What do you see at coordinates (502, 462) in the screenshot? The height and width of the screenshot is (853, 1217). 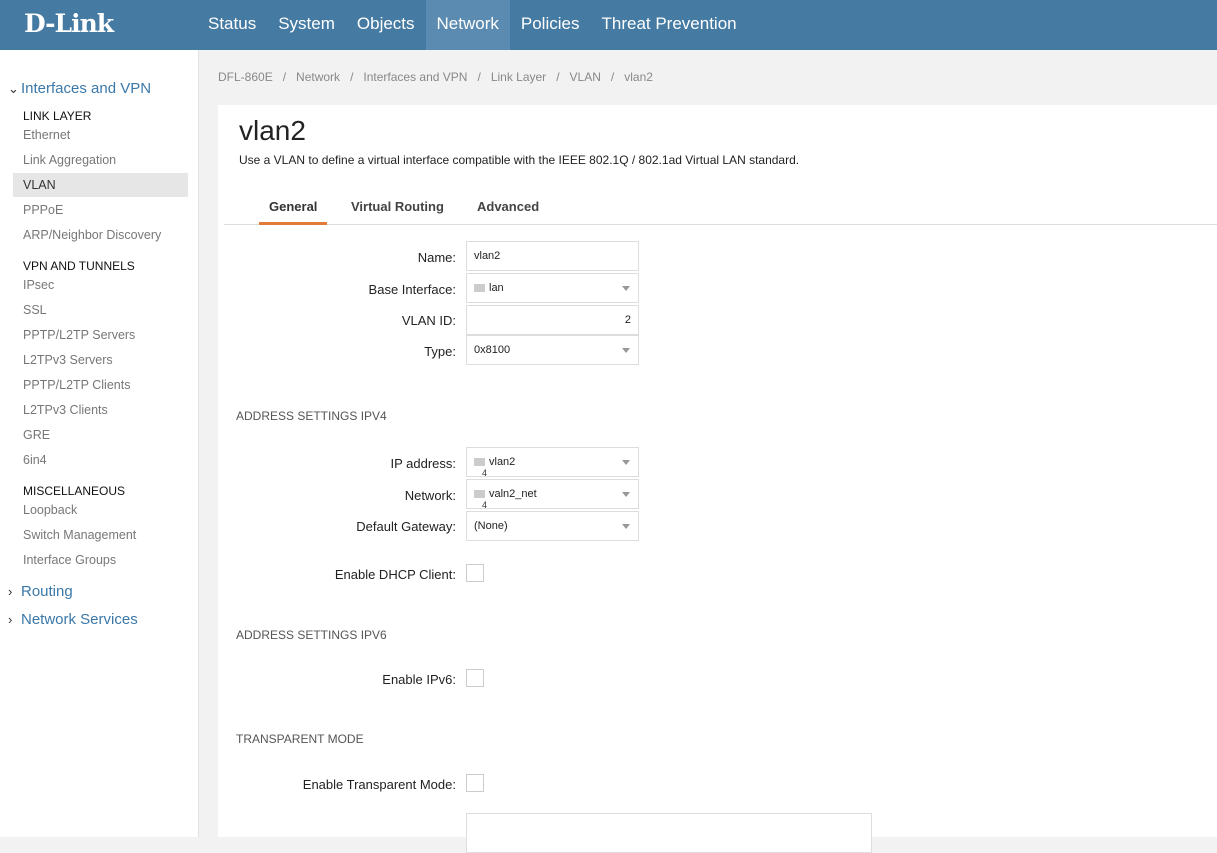 I see `ip-address-value: vlan2` at bounding box center [502, 462].